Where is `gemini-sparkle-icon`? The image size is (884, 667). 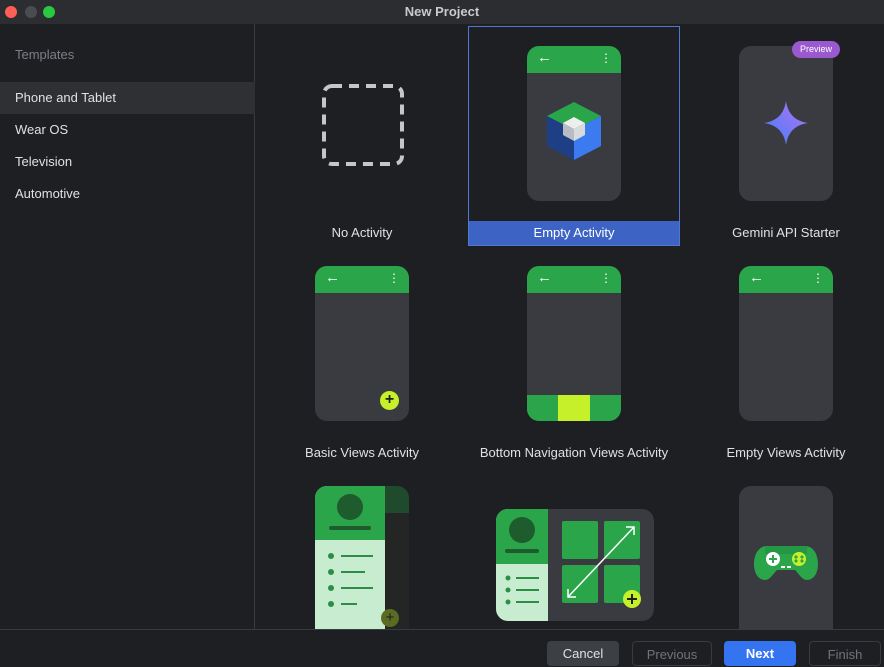
gemini-sparkle-icon is located at coordinates (786, 123).